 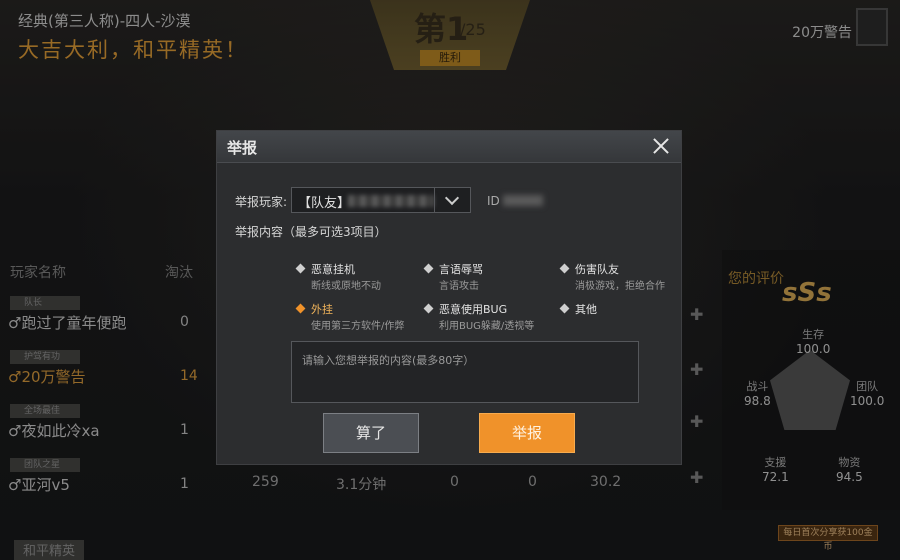 What do you see at coordinates (371, 433) in the screenshot?
I see `cancel-button: 算了` at bounding box center [371, 433].